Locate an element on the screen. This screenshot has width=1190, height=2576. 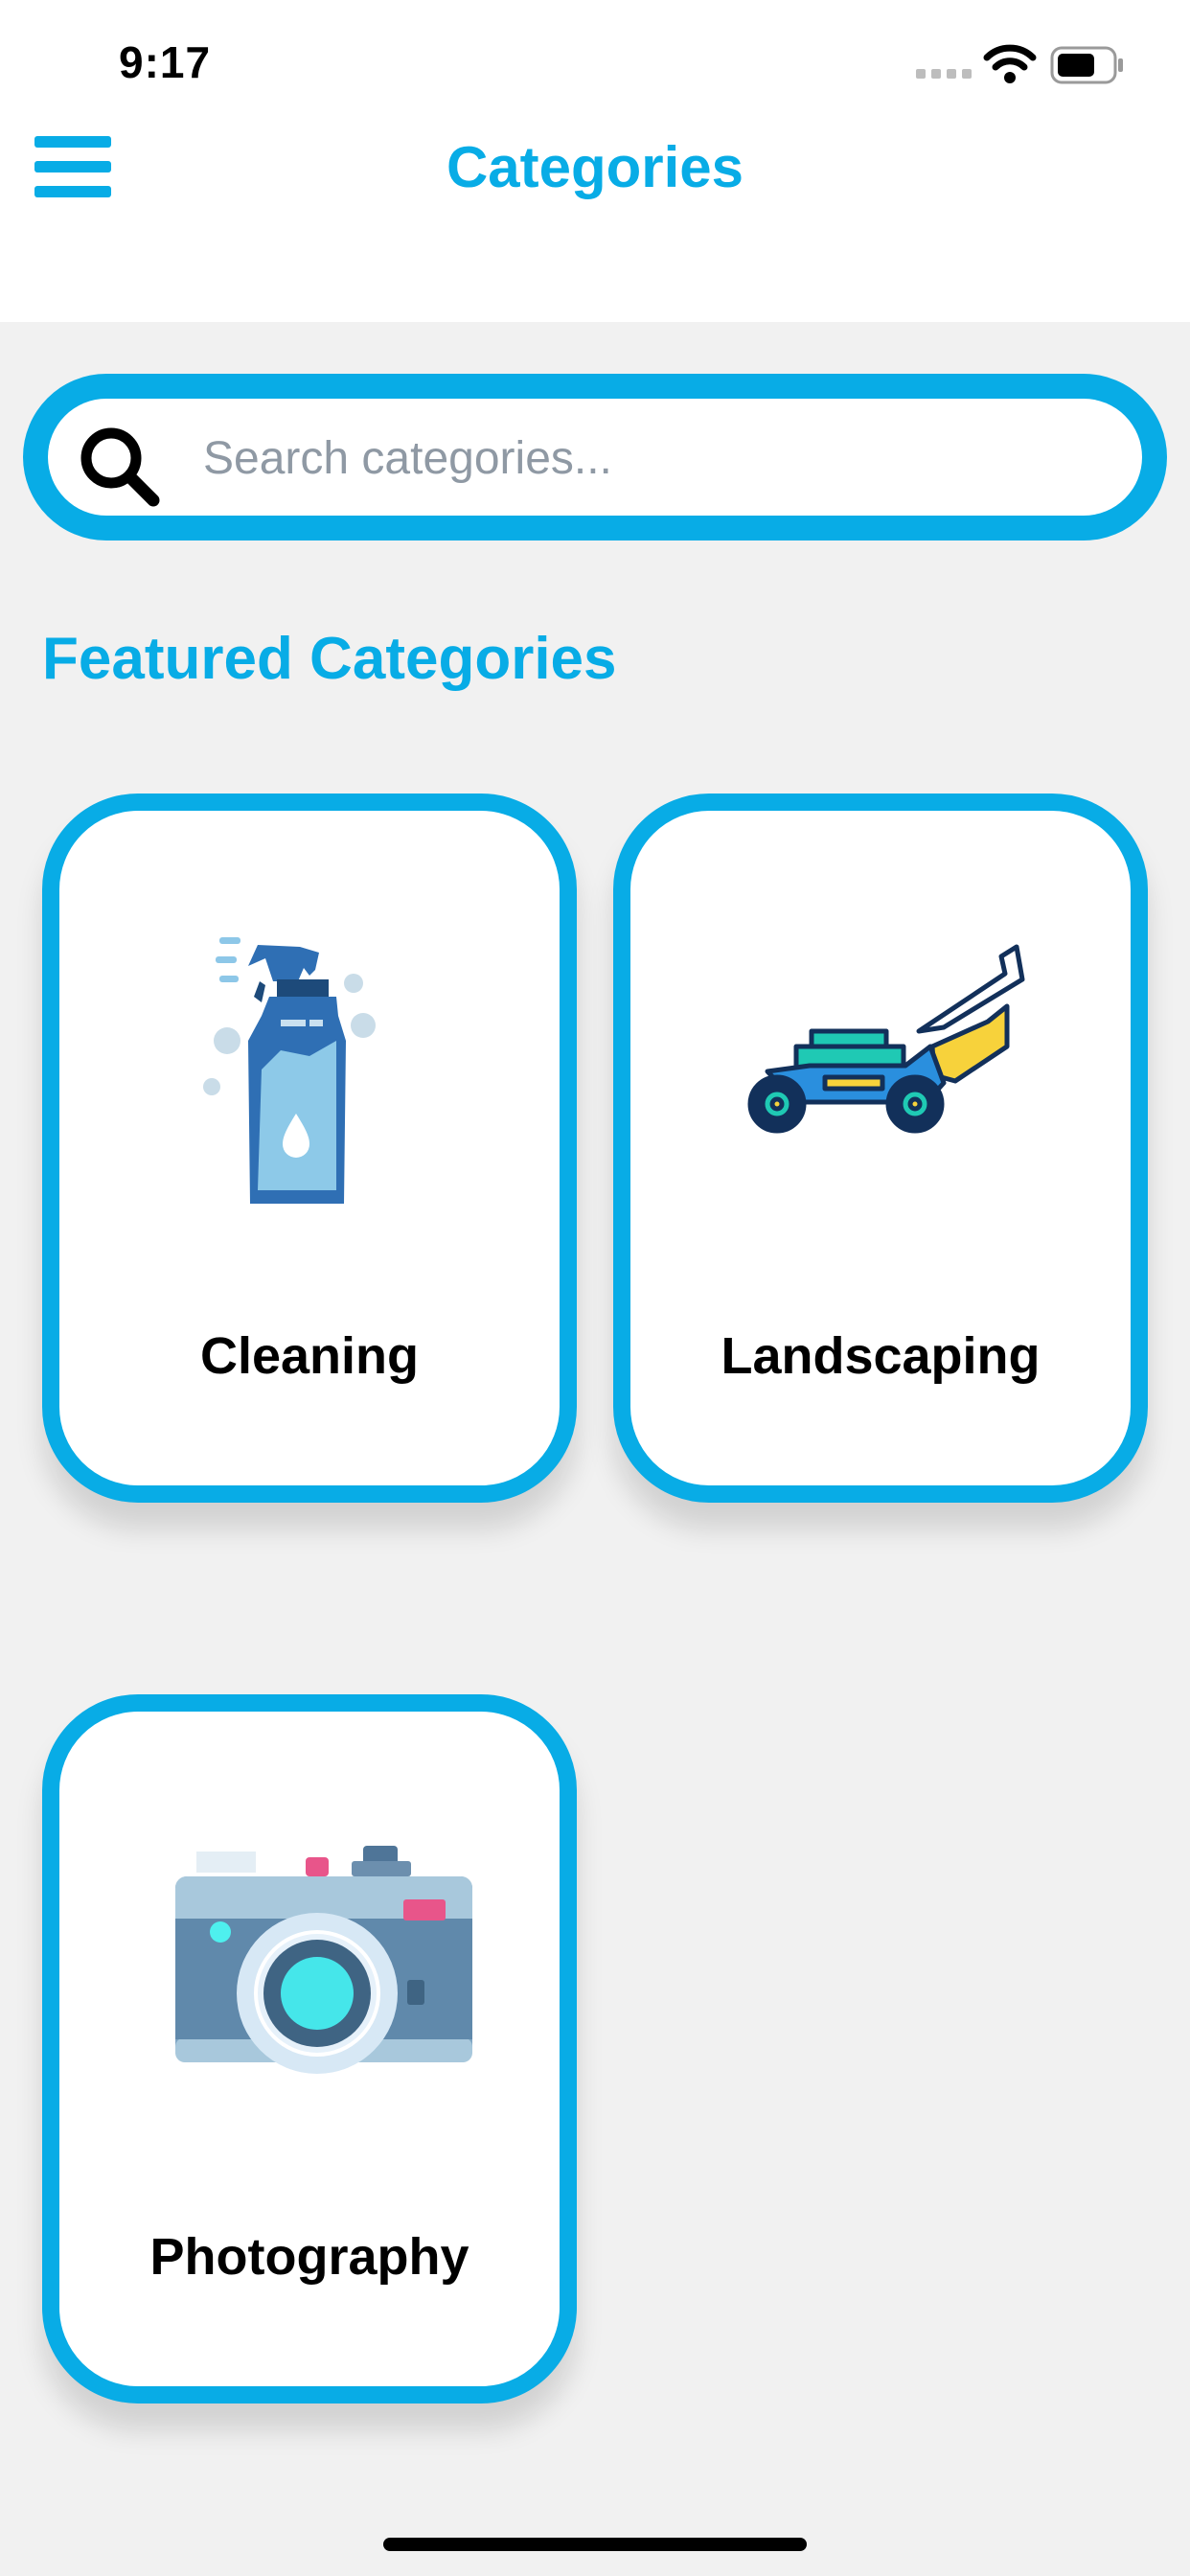
category-card-cleaning: Cleaning is located at coordinates (310, 1148).